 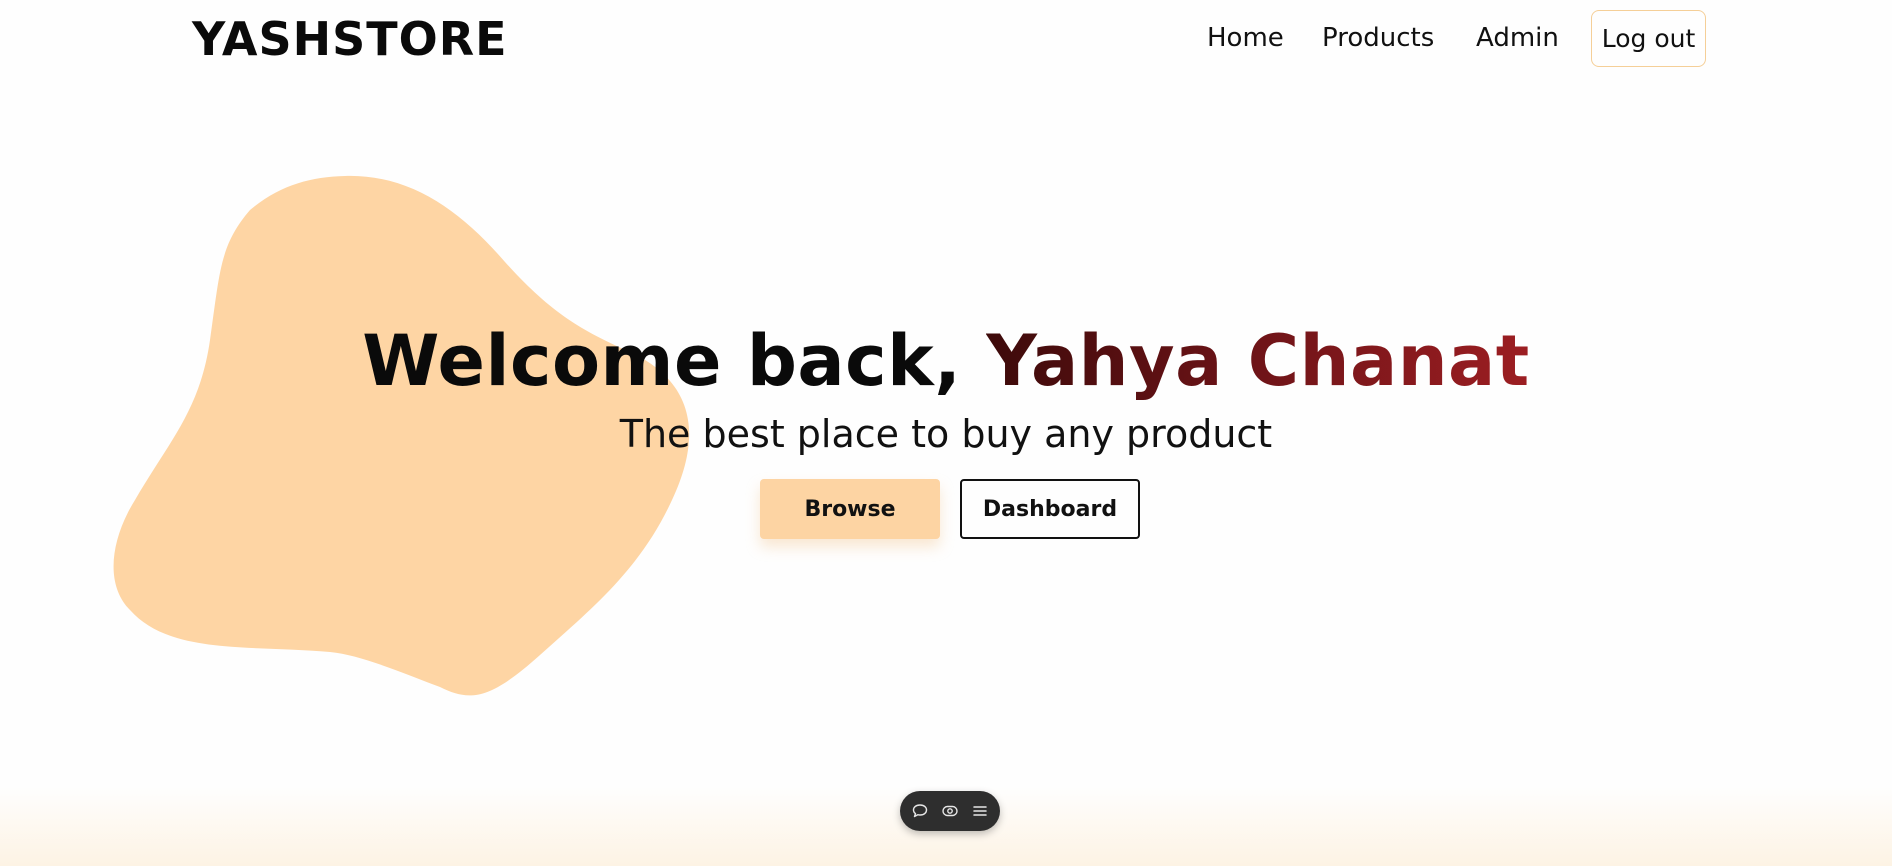 What do you see at coordinates (946, 434) in the screenshot?
I see `hero-tagline: The best place to buy any product` at bounding box center [946, 434].